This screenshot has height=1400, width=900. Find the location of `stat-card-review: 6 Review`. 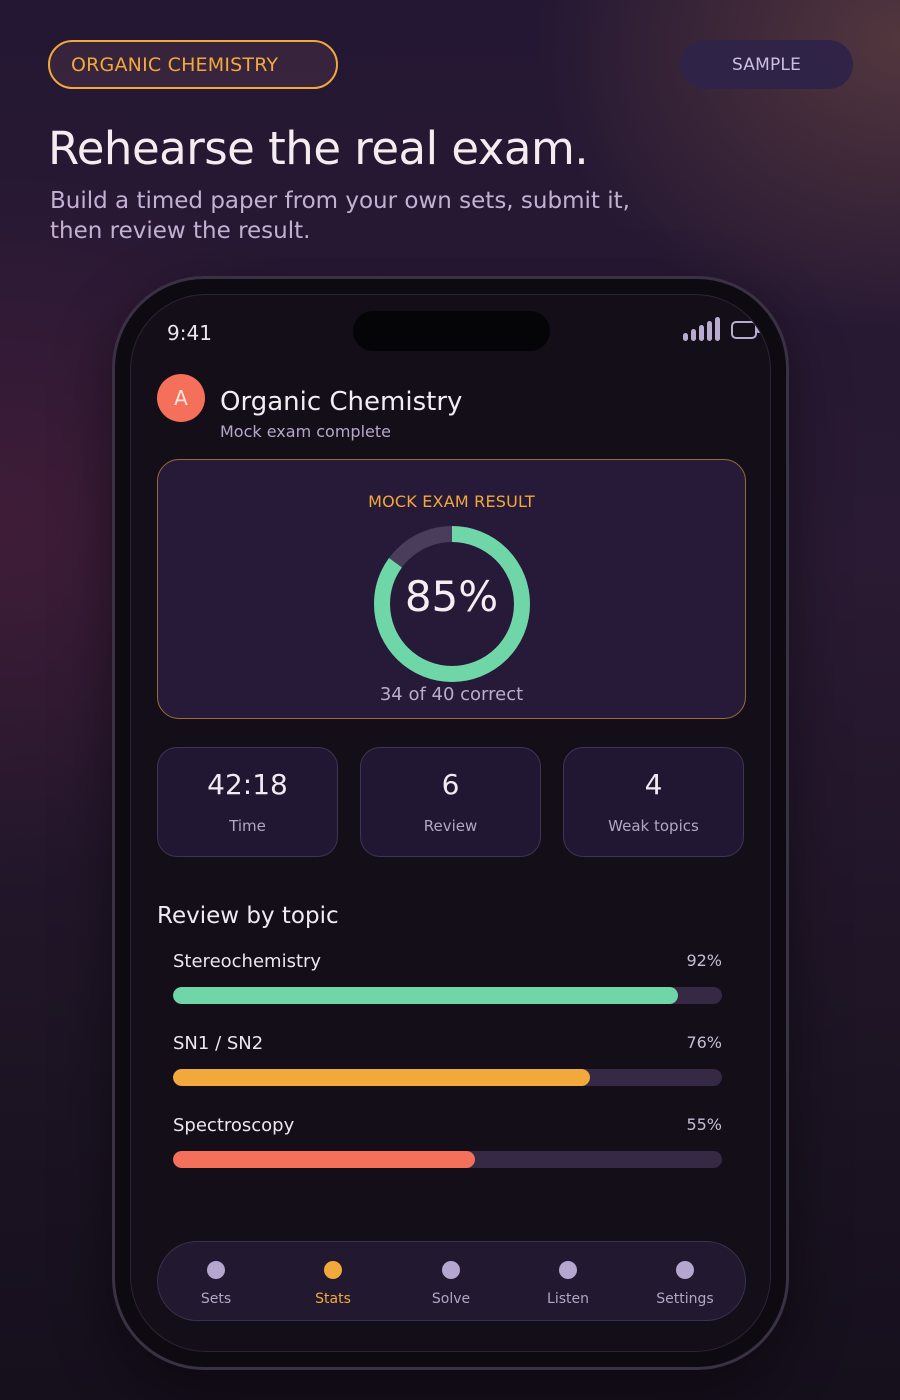

stat-card-review: 6 Review is located at coordinates (450, 802).